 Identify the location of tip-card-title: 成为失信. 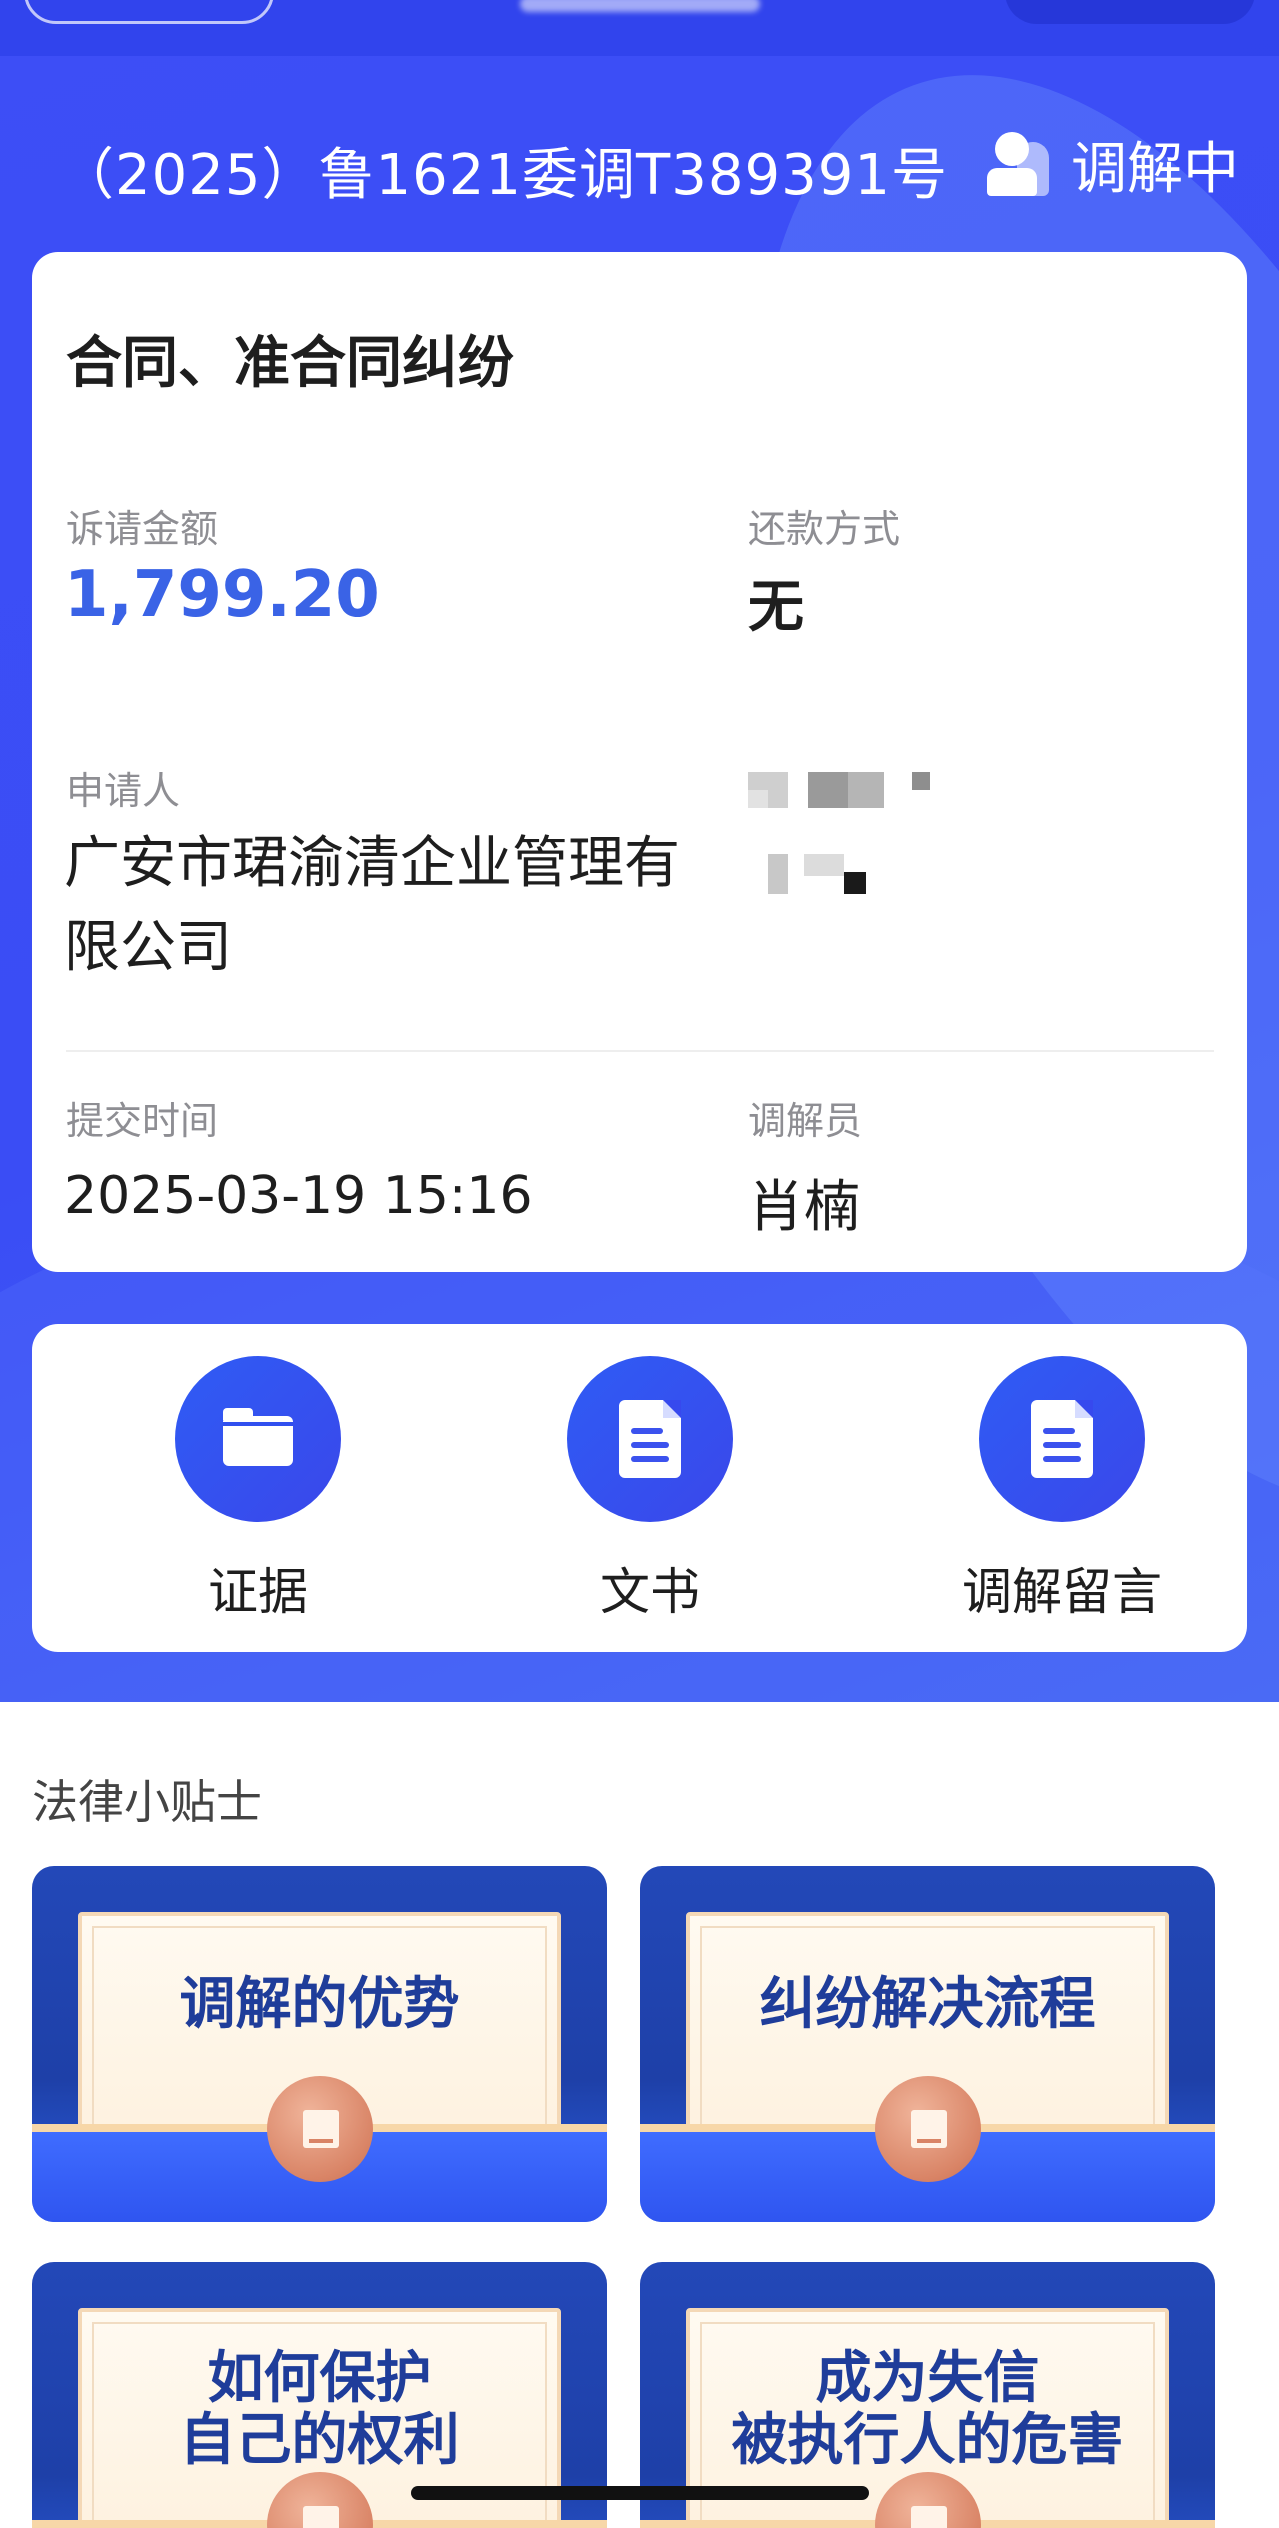
(927, 2378).